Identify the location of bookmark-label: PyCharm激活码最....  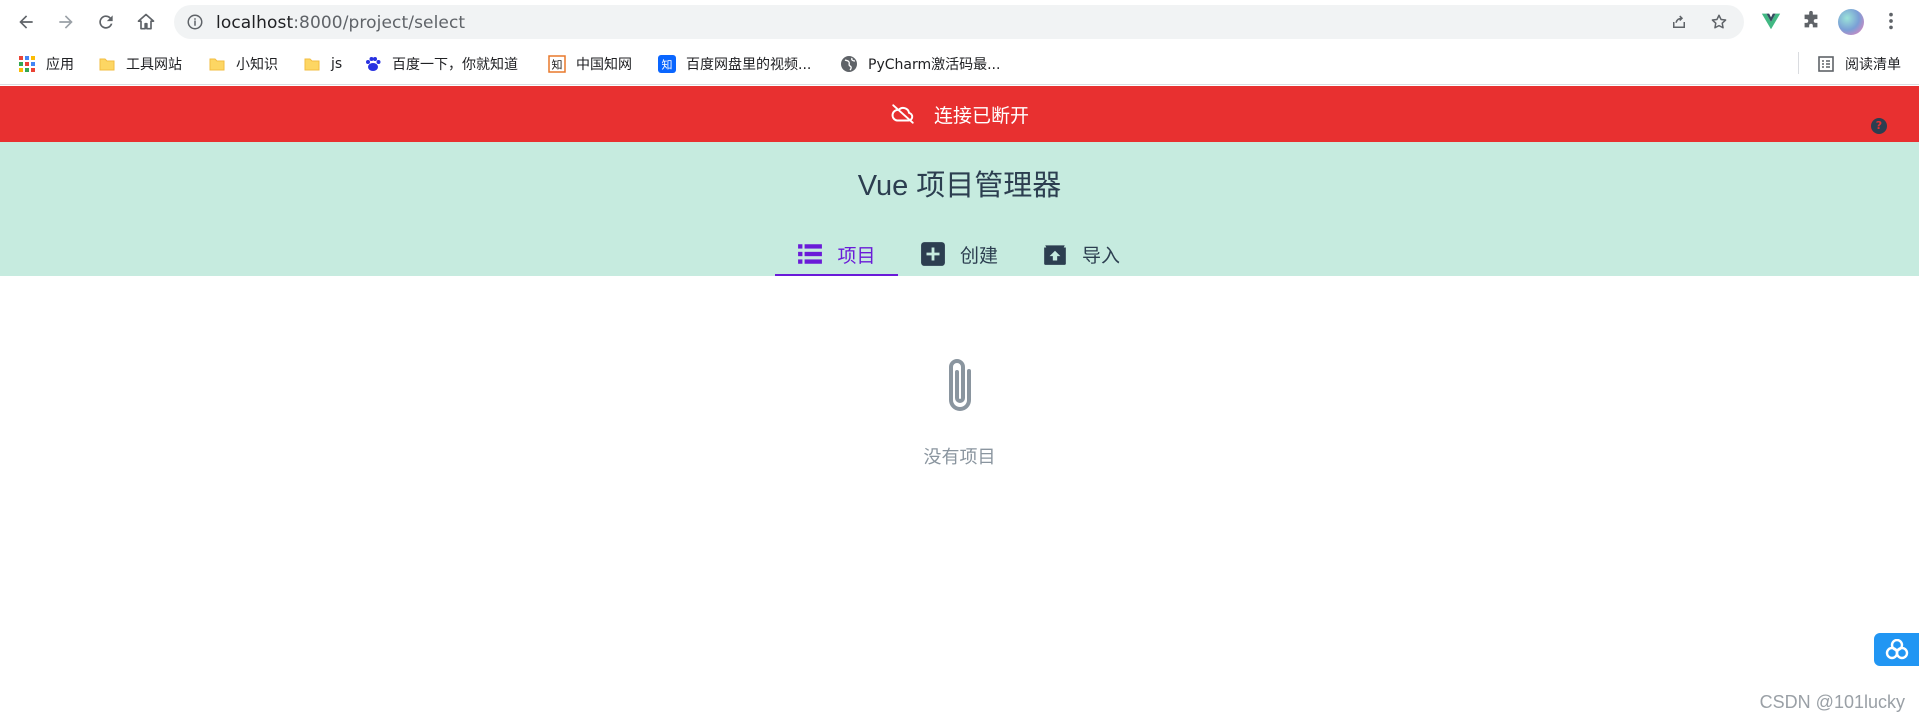
(934, 65).